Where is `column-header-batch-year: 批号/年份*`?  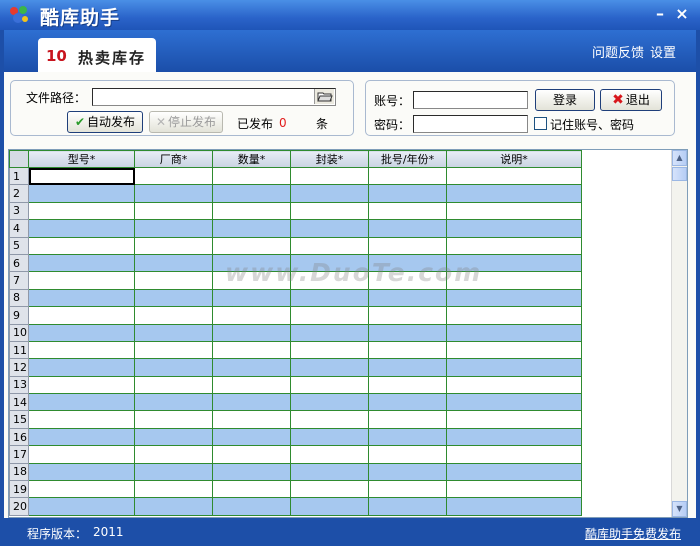
column-header-batch-year: 批号/年份* is located at coordinates (407, 159).